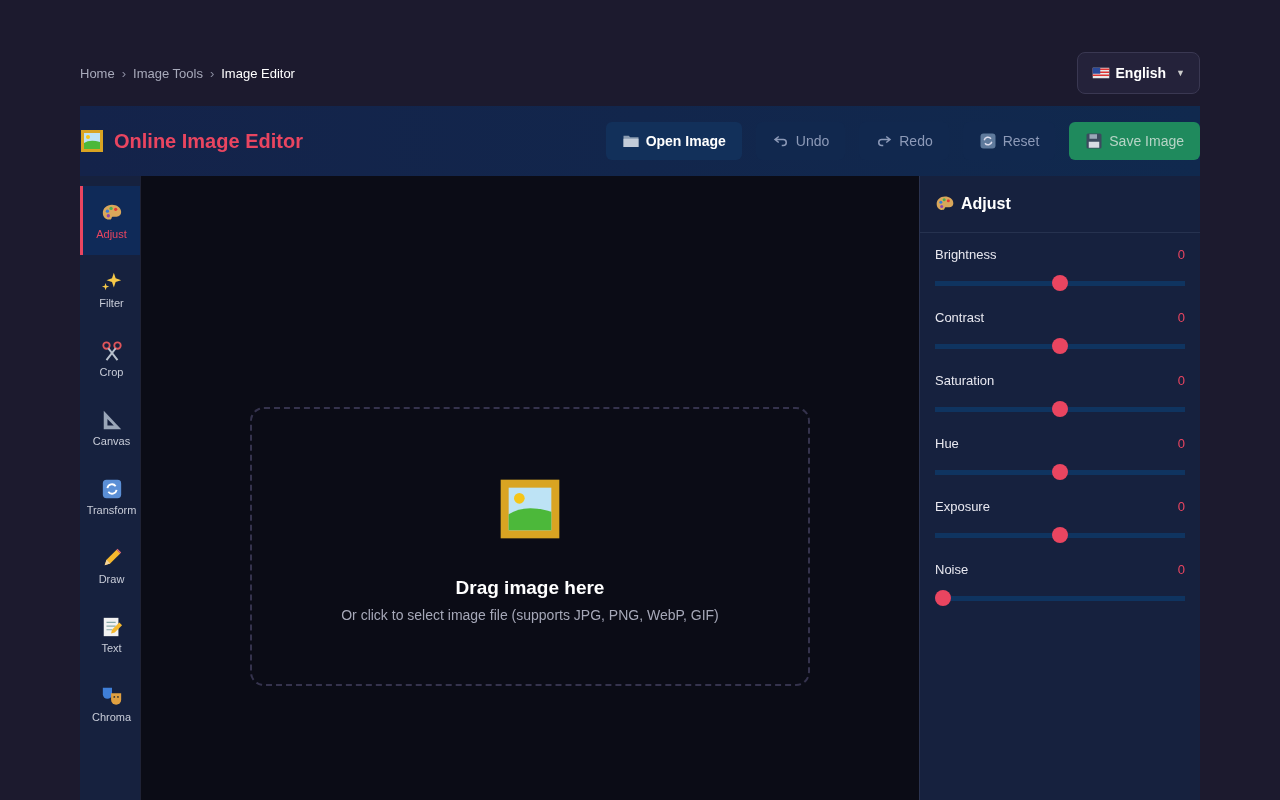 This screenshot has width=1280, height=800. I want to click on drop-hint: Or click to select image file (supports JPG, PNG, WebP, GIF), so click(530, 615).